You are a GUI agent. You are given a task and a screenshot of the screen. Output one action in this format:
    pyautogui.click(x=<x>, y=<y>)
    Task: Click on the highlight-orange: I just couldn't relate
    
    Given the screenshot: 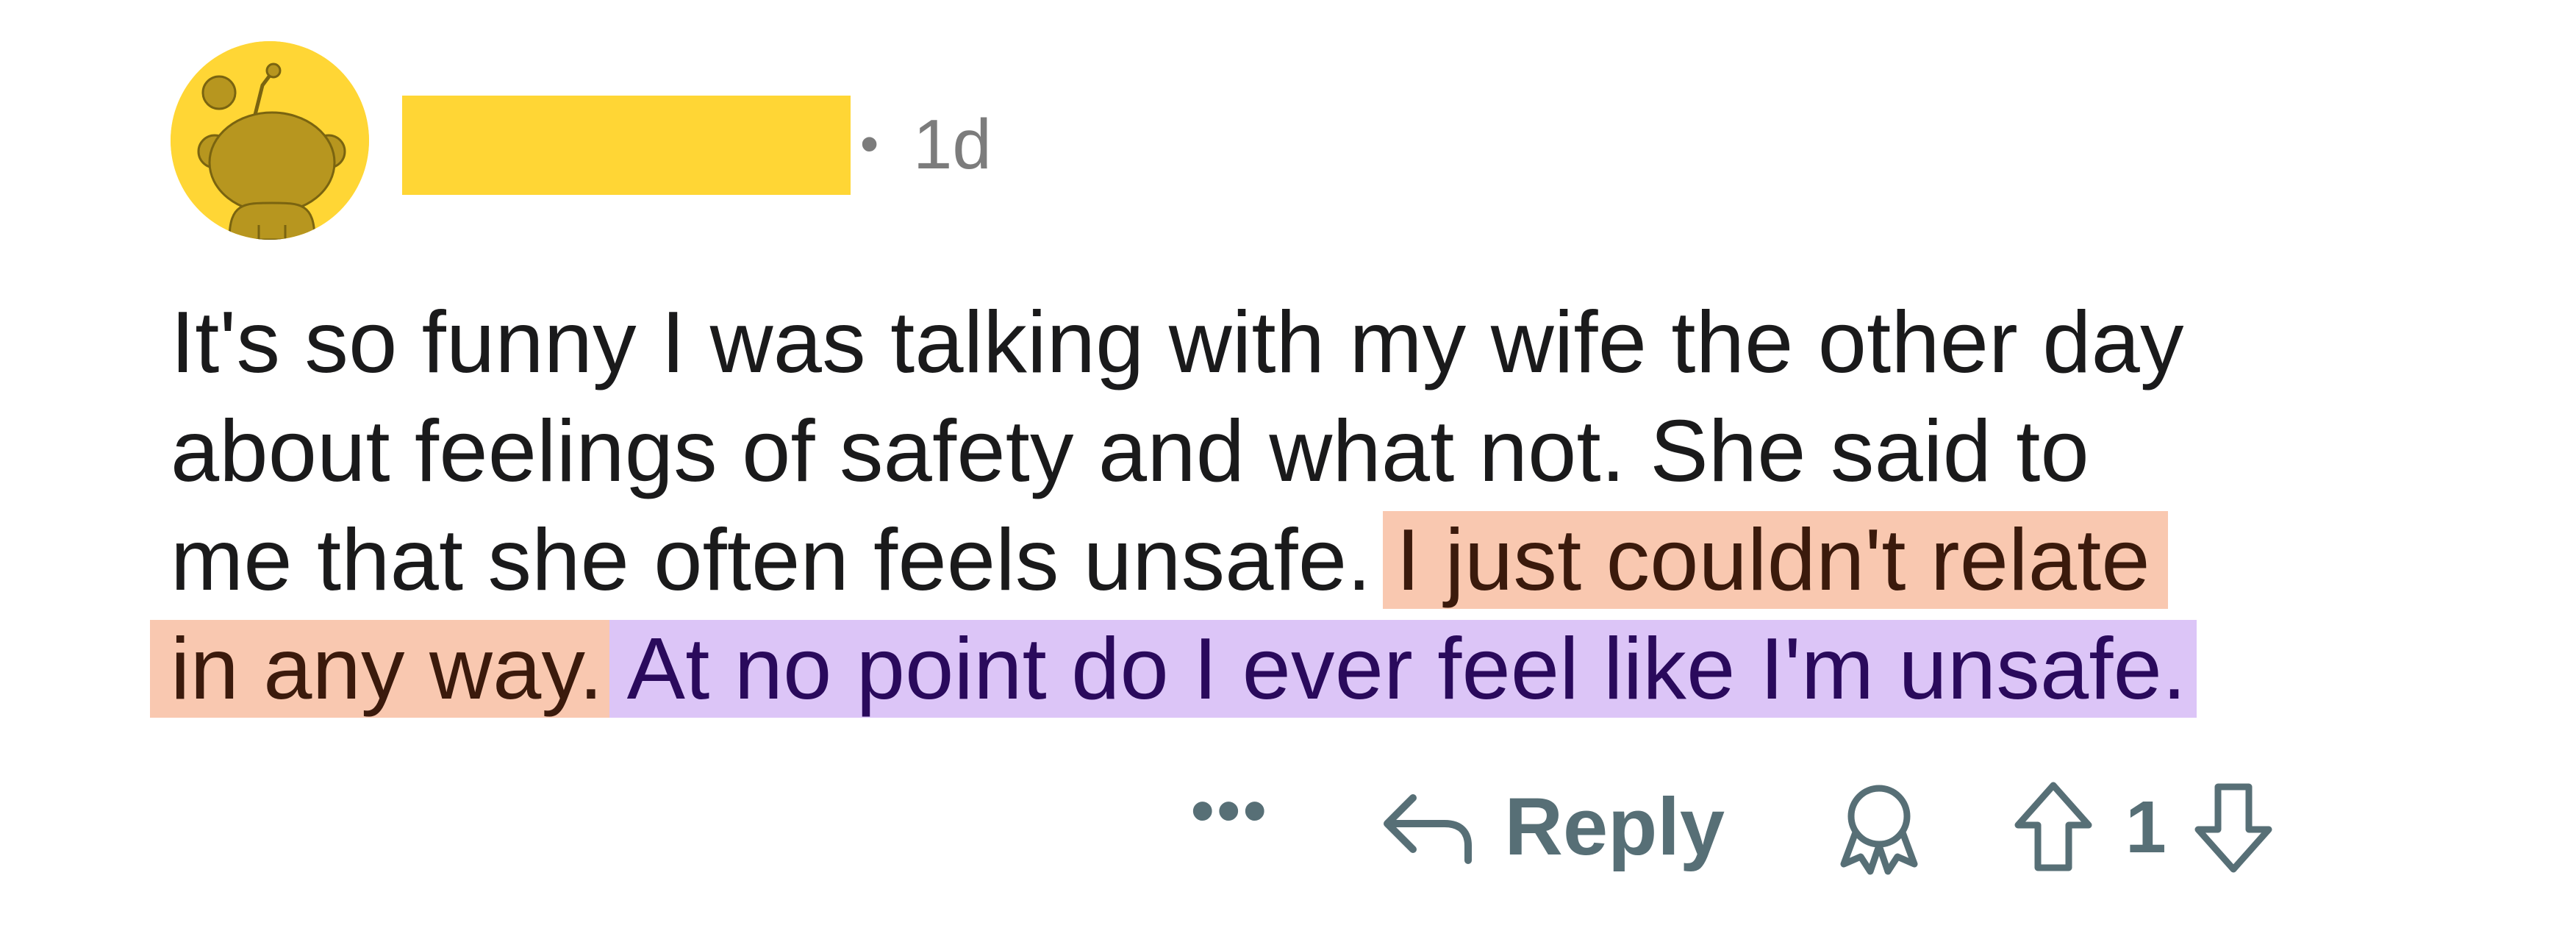 What is the action you would take?
    pyautogui.click(x=1775, y=560)
    